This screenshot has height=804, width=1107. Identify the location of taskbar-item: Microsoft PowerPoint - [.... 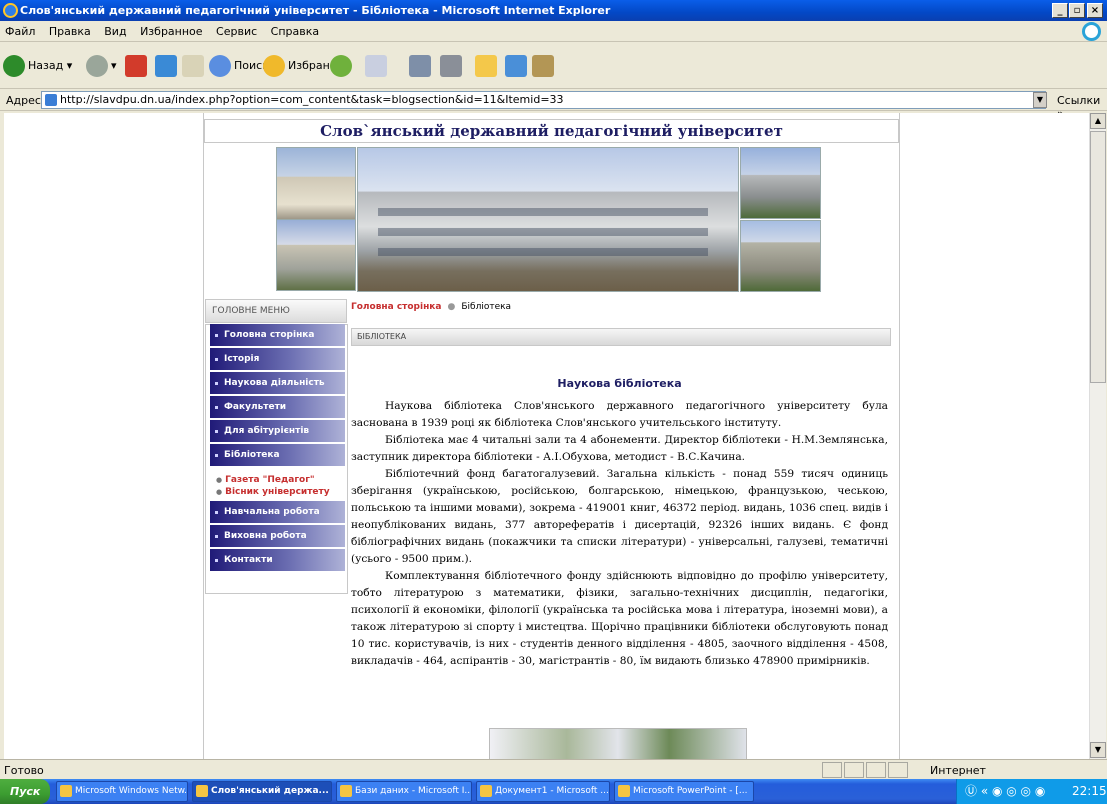
(684, 791).